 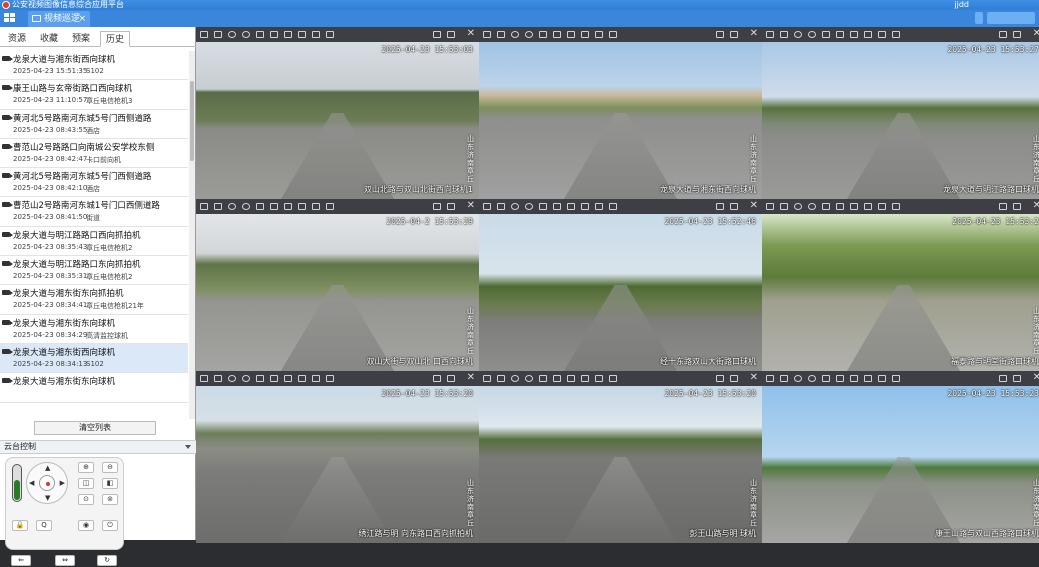 I want to click on speed-slider, so click(x=17, y=483).